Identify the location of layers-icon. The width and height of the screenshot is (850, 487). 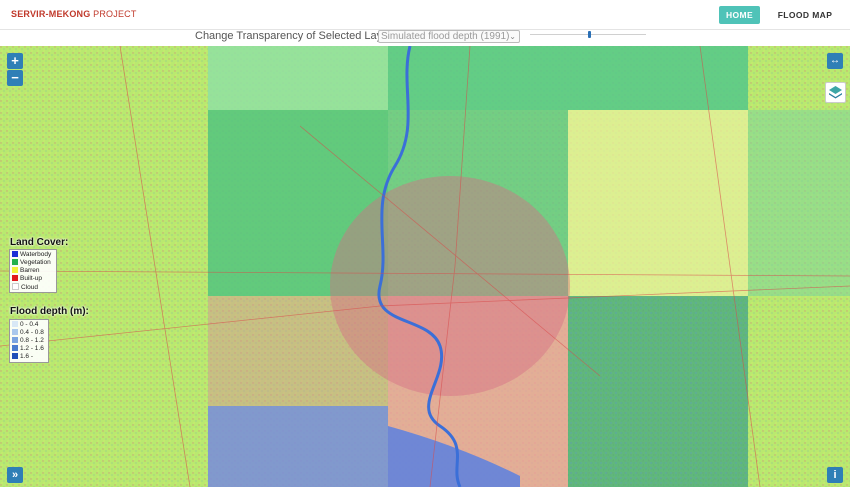
(835, 92).